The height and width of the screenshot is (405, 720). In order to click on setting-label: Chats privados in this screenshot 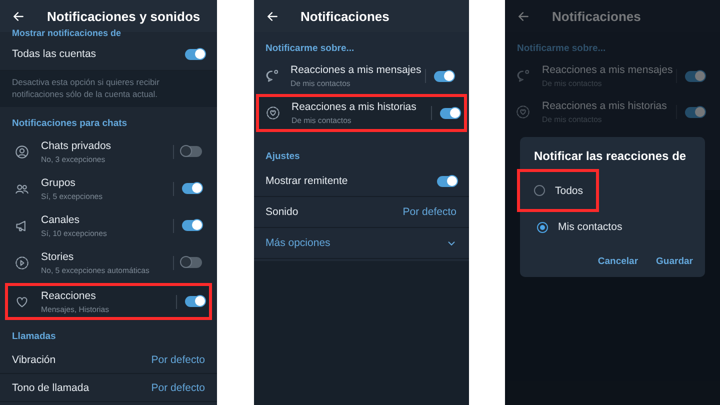, I will do `click(76, 146)`.